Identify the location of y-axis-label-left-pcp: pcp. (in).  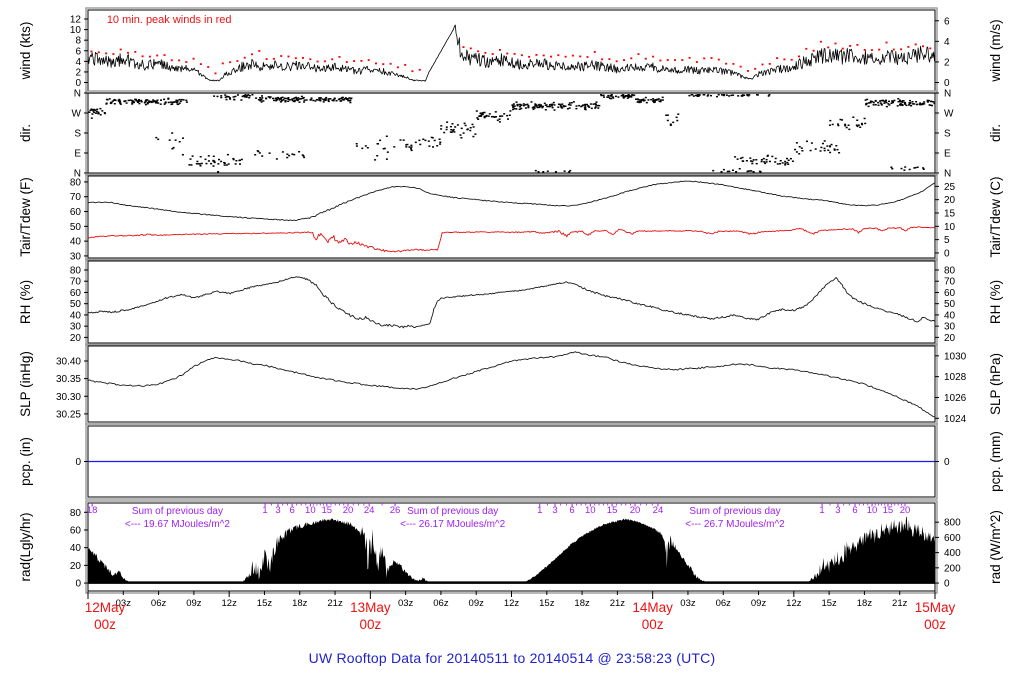
(25, 461).